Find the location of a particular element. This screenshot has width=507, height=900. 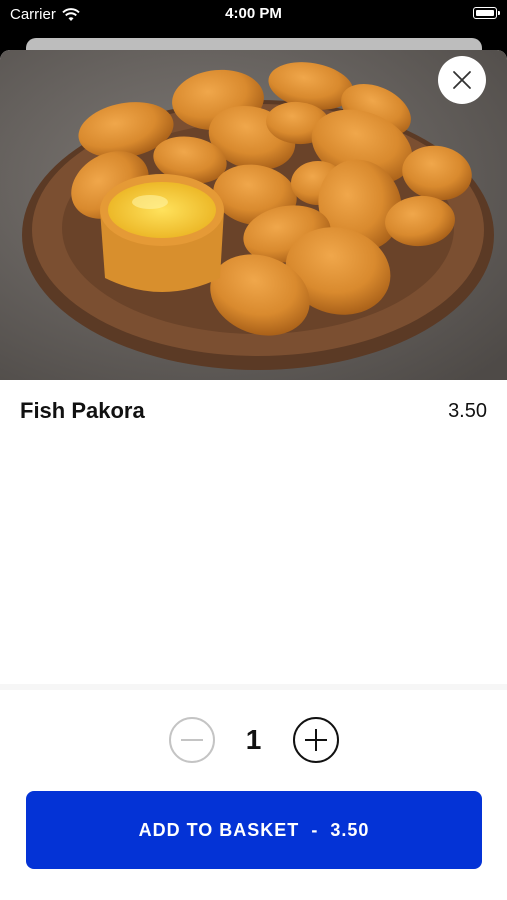

increase-quantity-button is located at coordinates (315, 740).